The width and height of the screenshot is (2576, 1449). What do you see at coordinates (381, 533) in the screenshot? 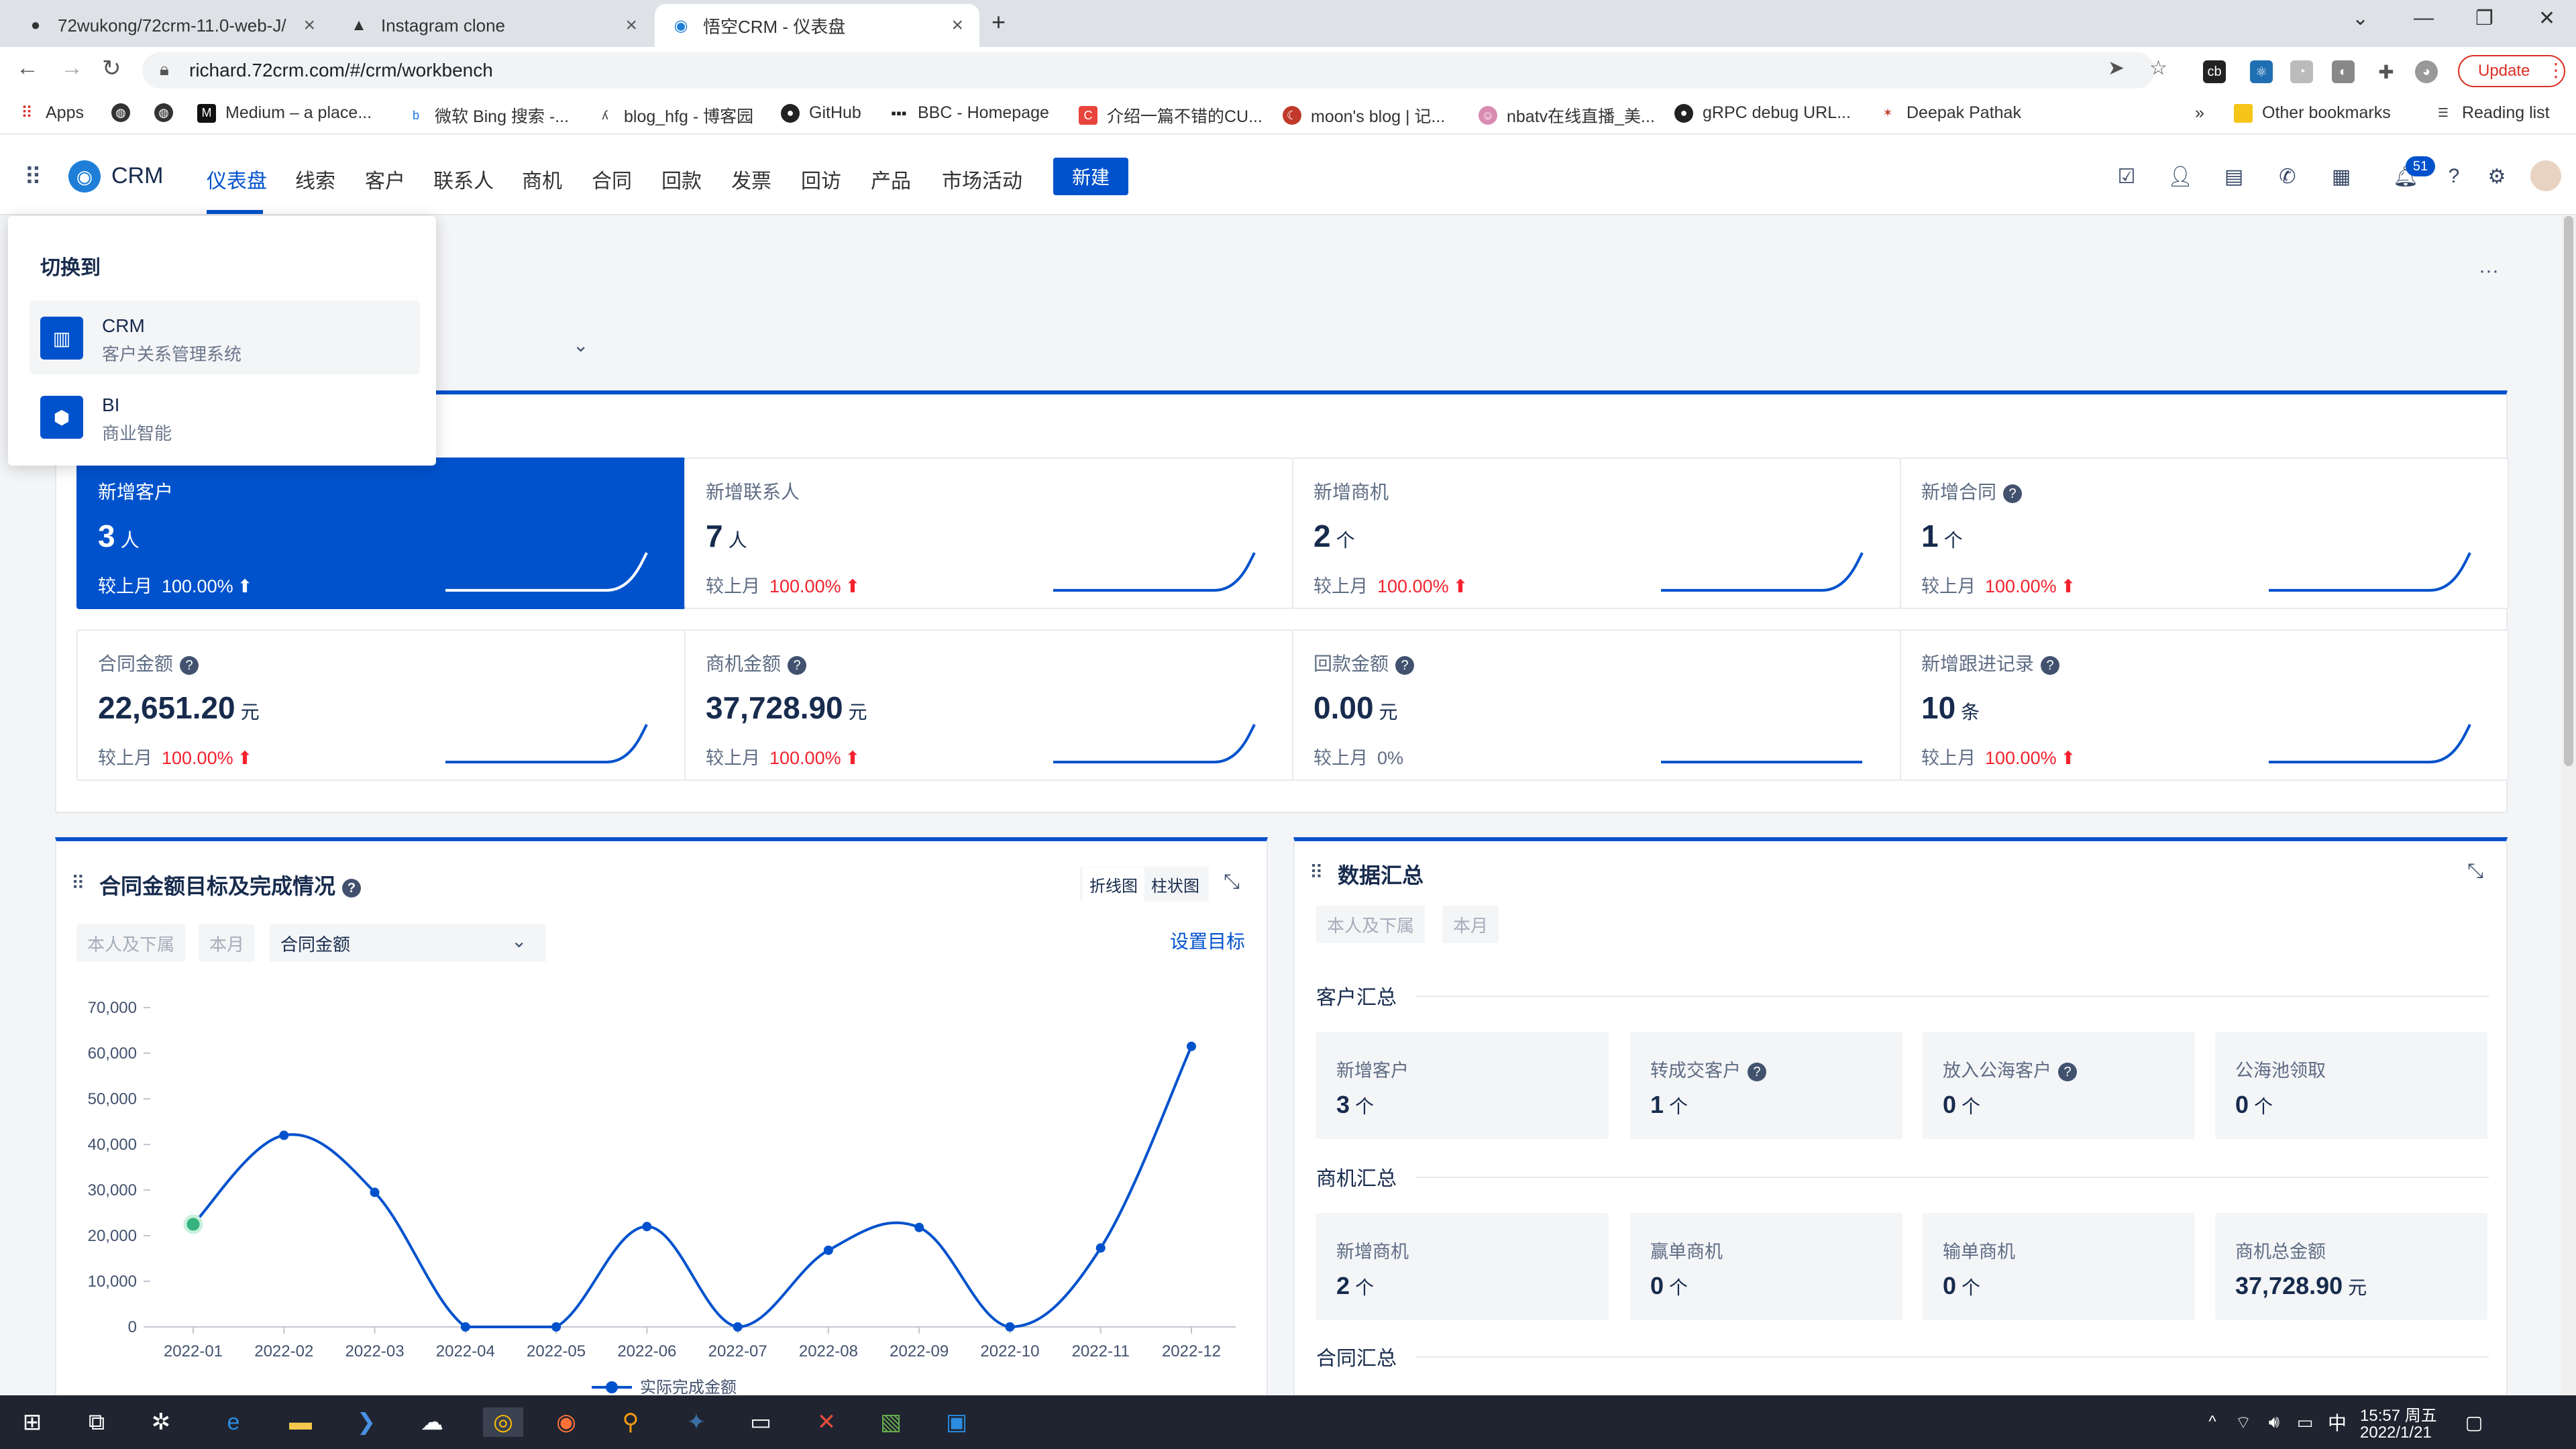
I see `stat-card: 新增客户 3 人较上月 100.00% ⬆` at bounding box center [381, 533].